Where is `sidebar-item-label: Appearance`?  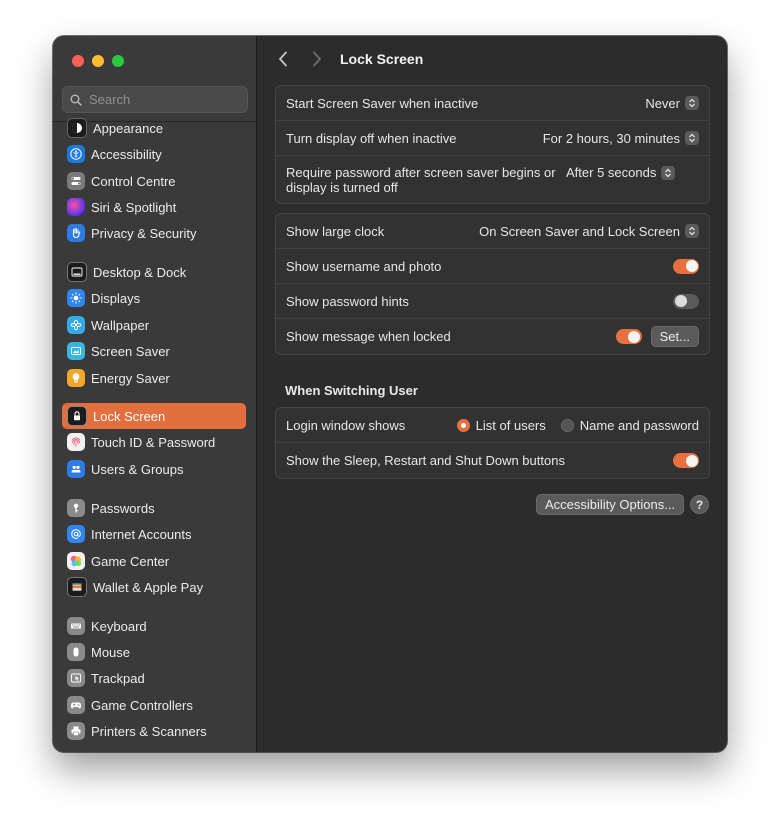
sidebar-item-label: Appearance is located at coordinates (128, 128).